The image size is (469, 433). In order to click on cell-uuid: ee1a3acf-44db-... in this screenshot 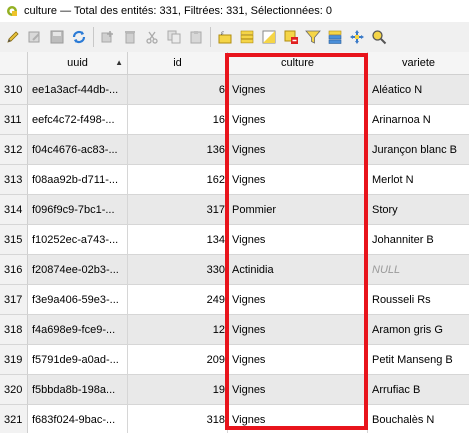, I will do `click(78, 90)`.